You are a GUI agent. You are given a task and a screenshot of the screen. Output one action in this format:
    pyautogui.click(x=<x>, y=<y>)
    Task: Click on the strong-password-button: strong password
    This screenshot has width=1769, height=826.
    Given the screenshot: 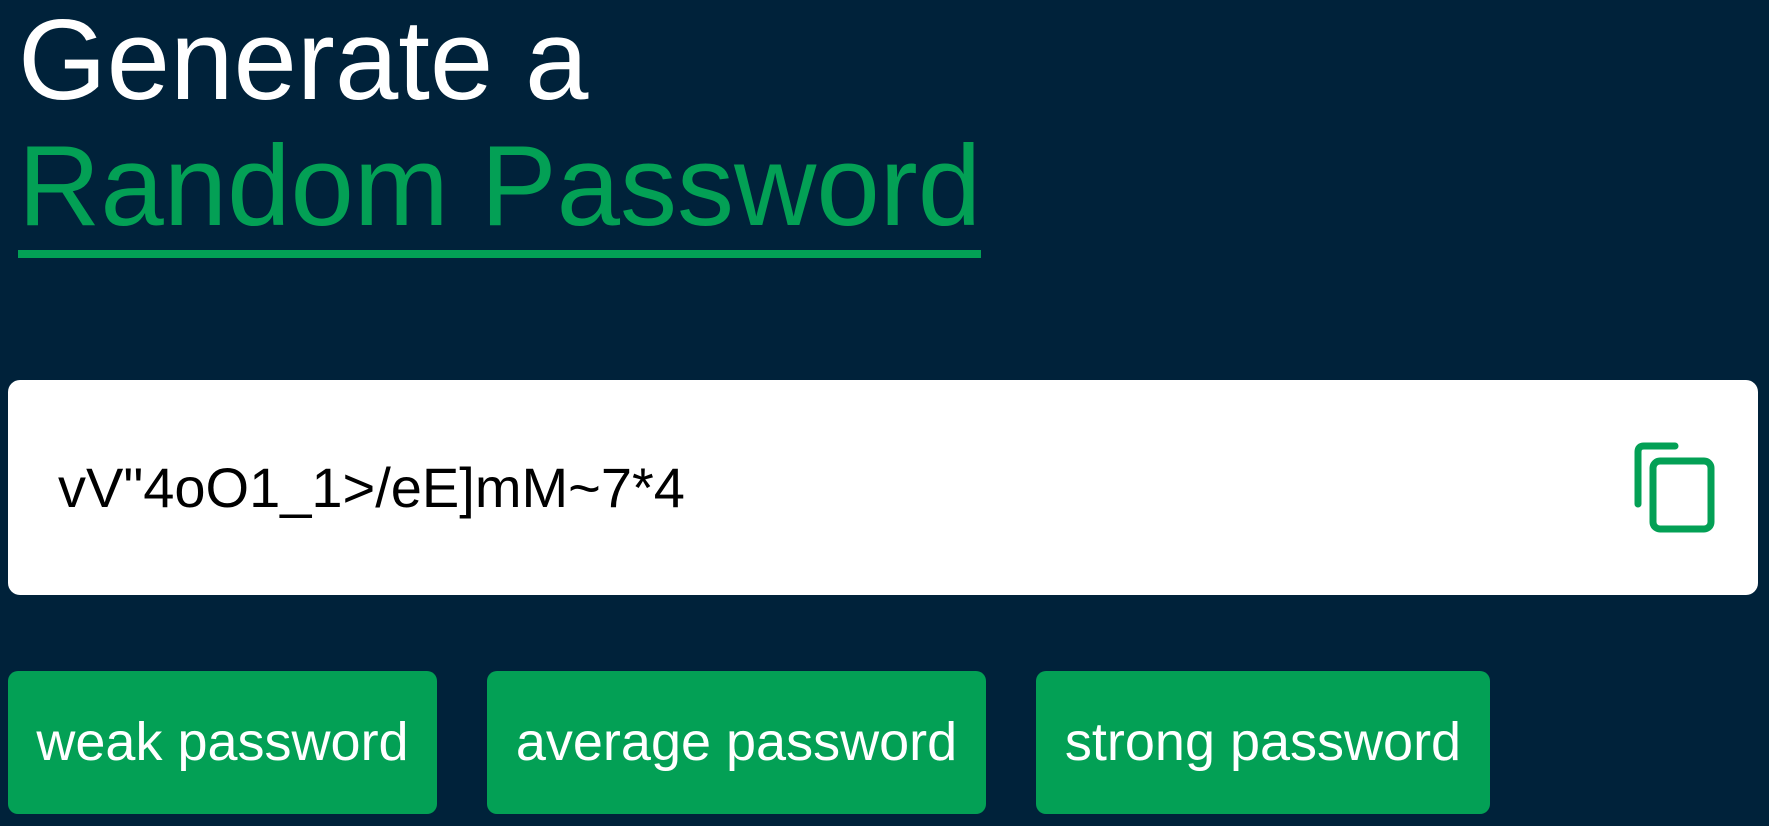 What is the action you would take?
    pyautogui.click(x=1263, y=742)
    